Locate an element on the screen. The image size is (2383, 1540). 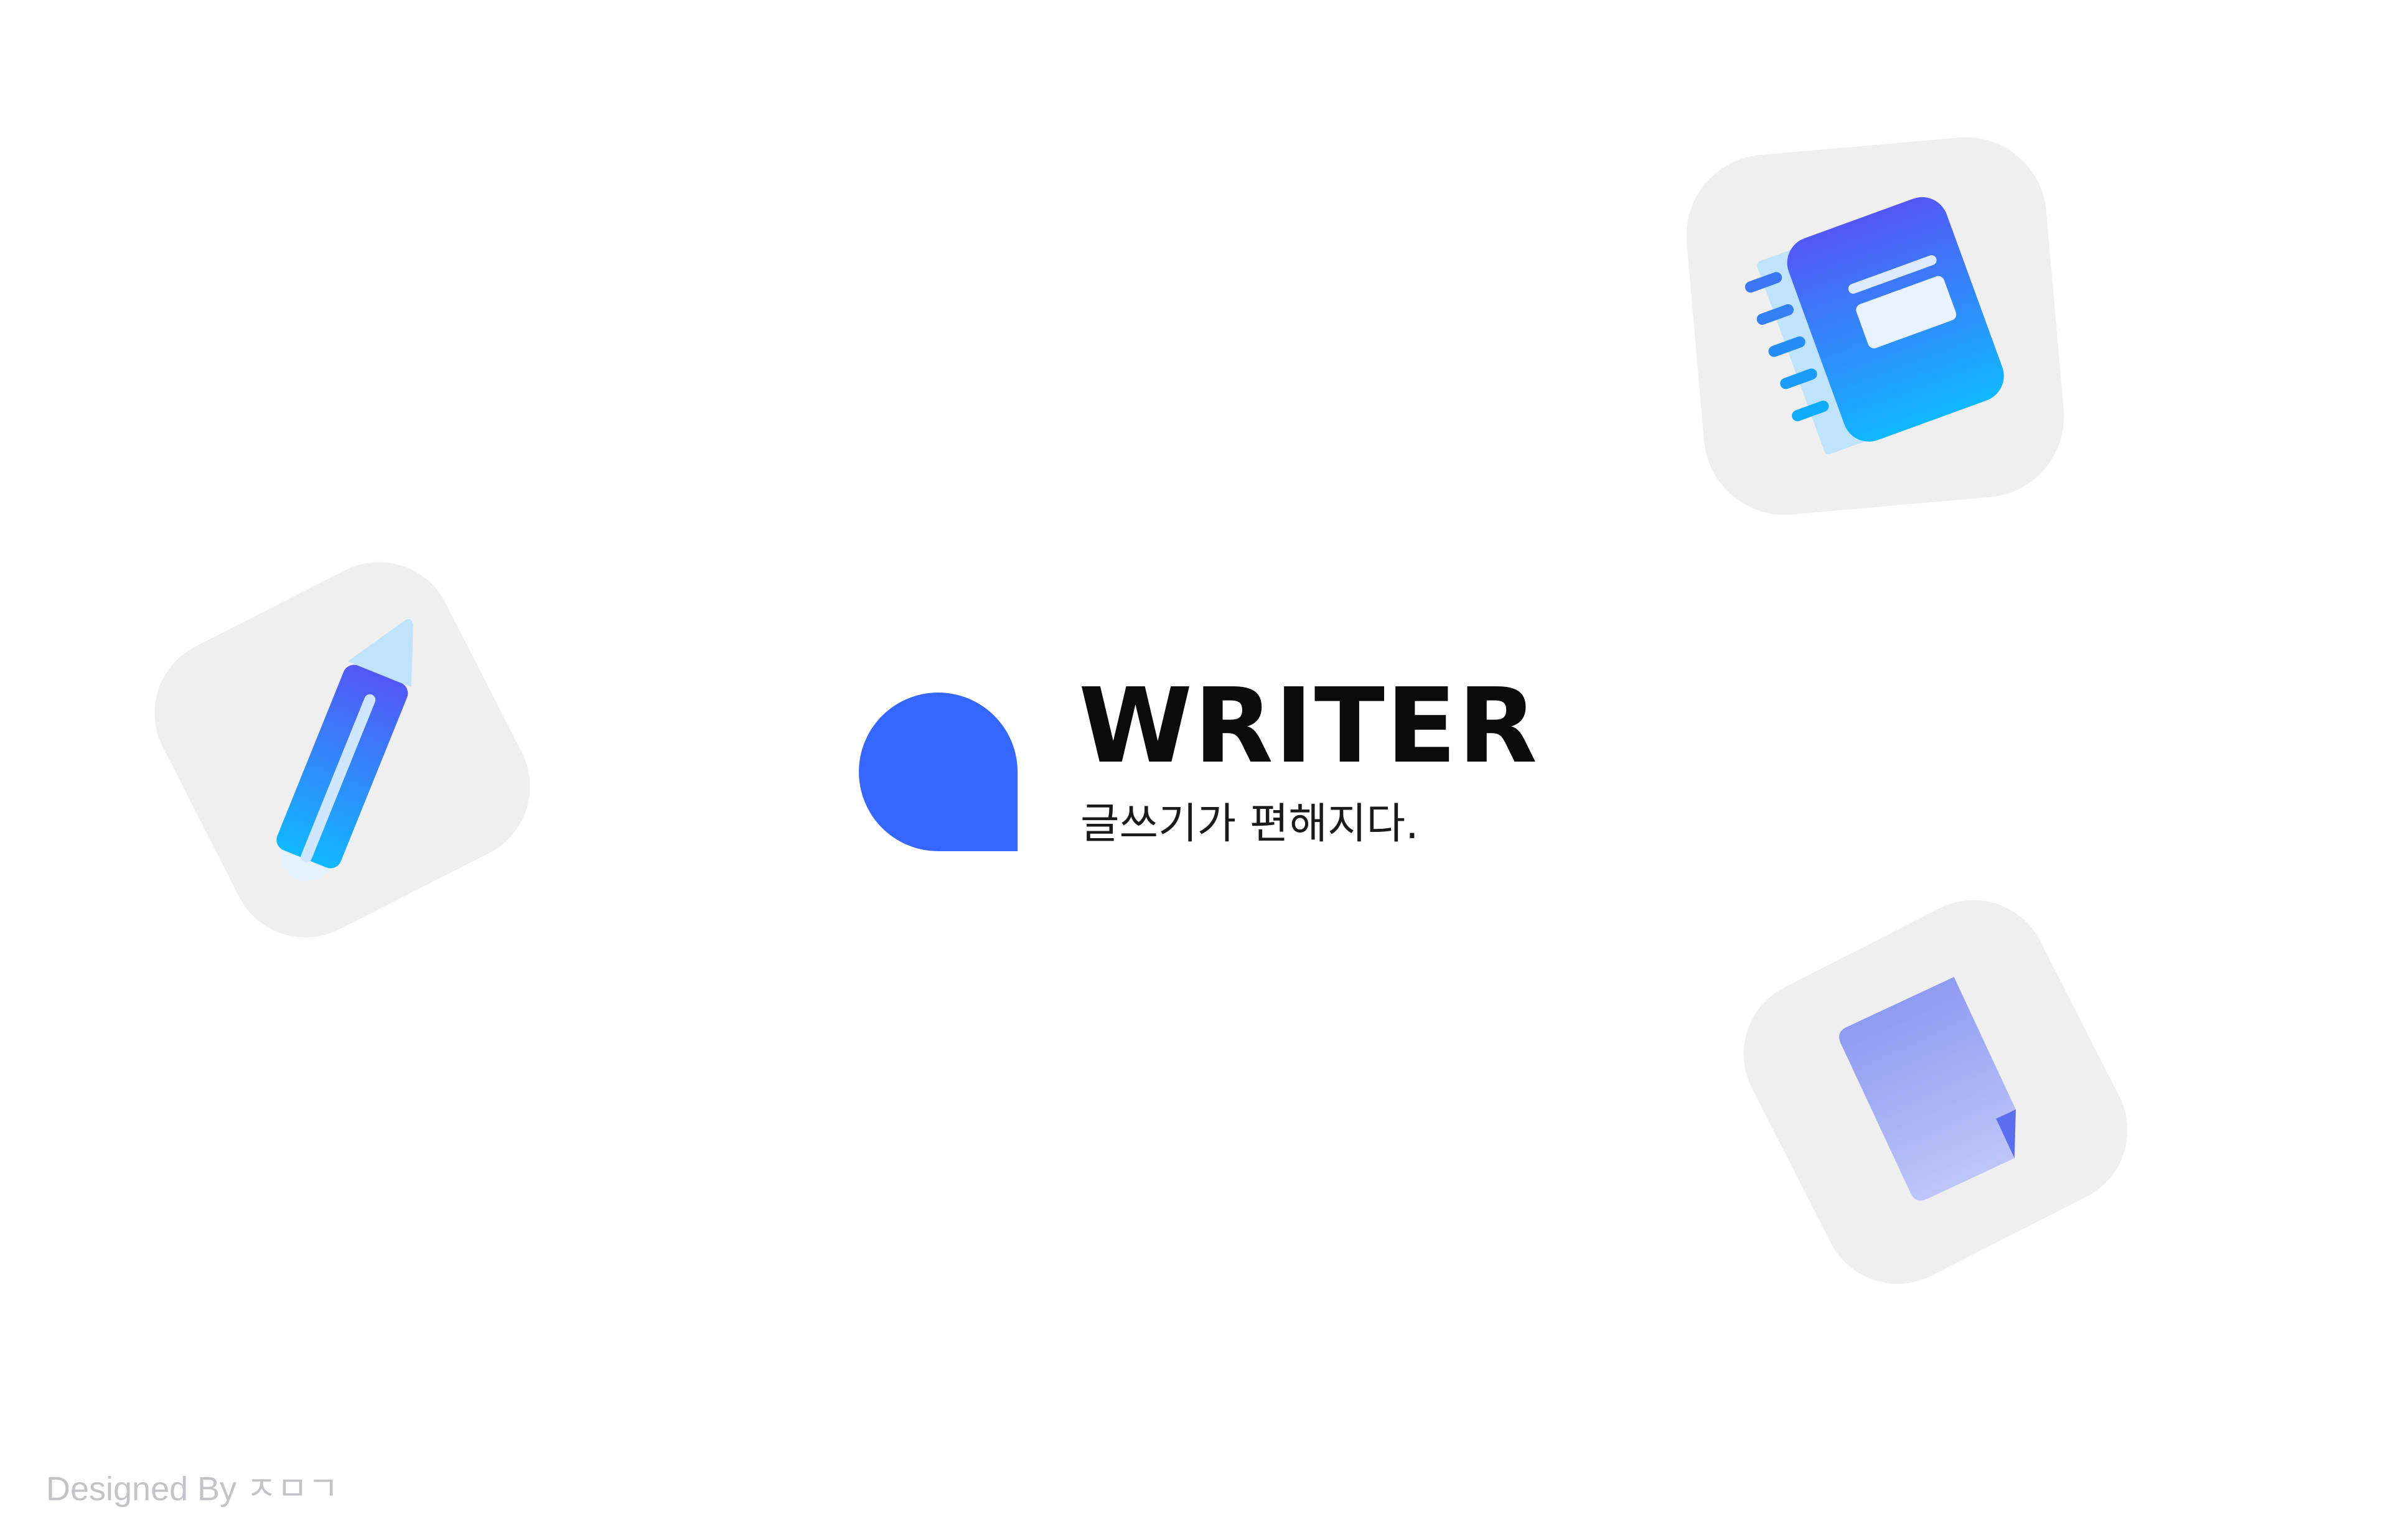
document-icon is located at coordinates (1935, 1092).